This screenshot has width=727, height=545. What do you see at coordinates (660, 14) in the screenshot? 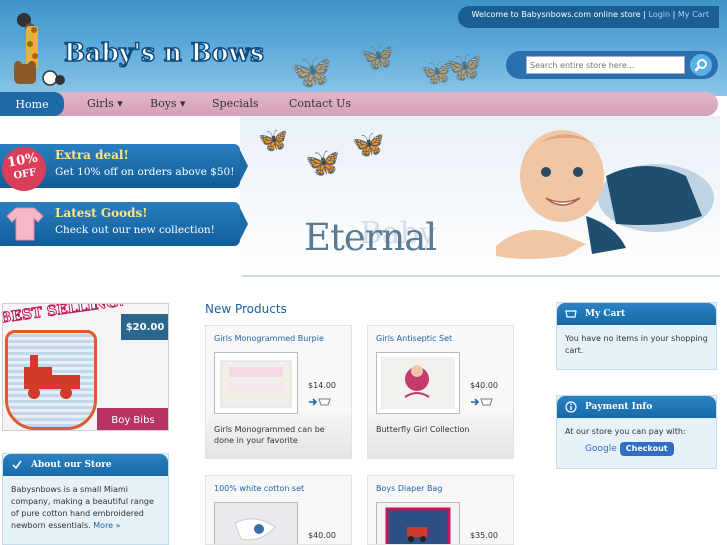
I see `login-link: Login` at bounding box center [660, 14].